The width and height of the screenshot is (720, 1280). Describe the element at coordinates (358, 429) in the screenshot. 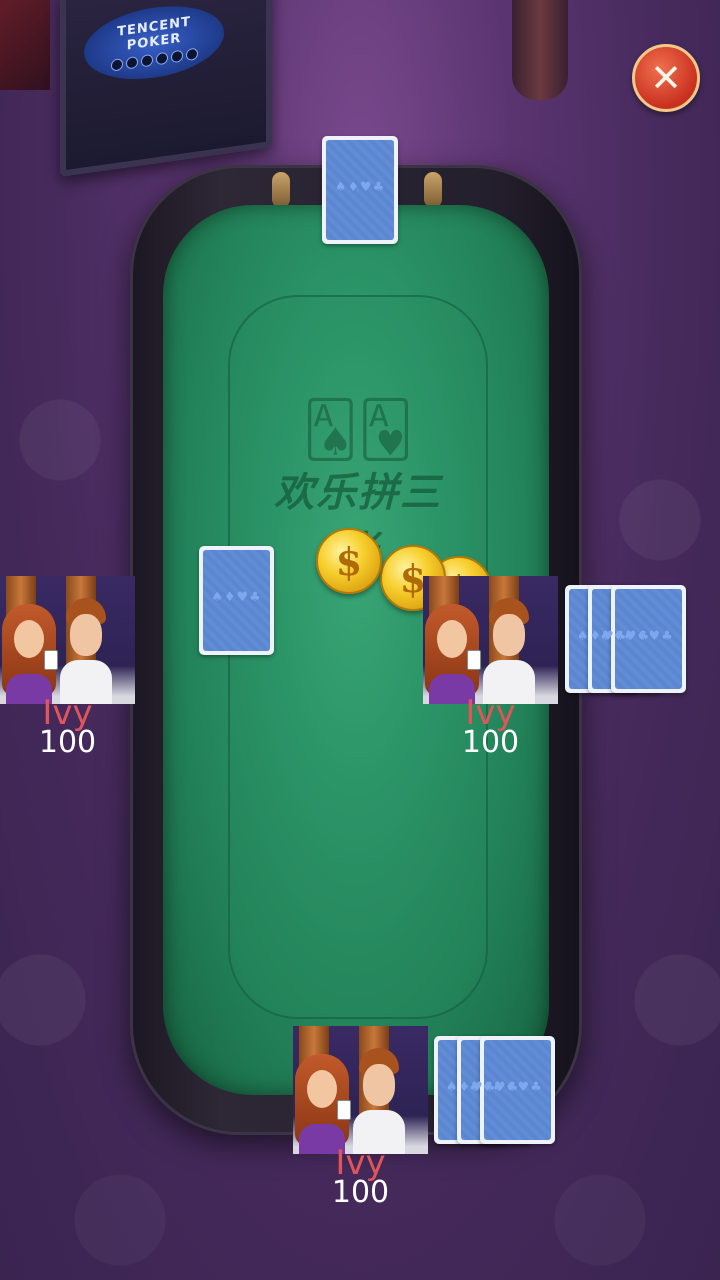

I see `aces-logo-icon: 🂡🂱` at that location.